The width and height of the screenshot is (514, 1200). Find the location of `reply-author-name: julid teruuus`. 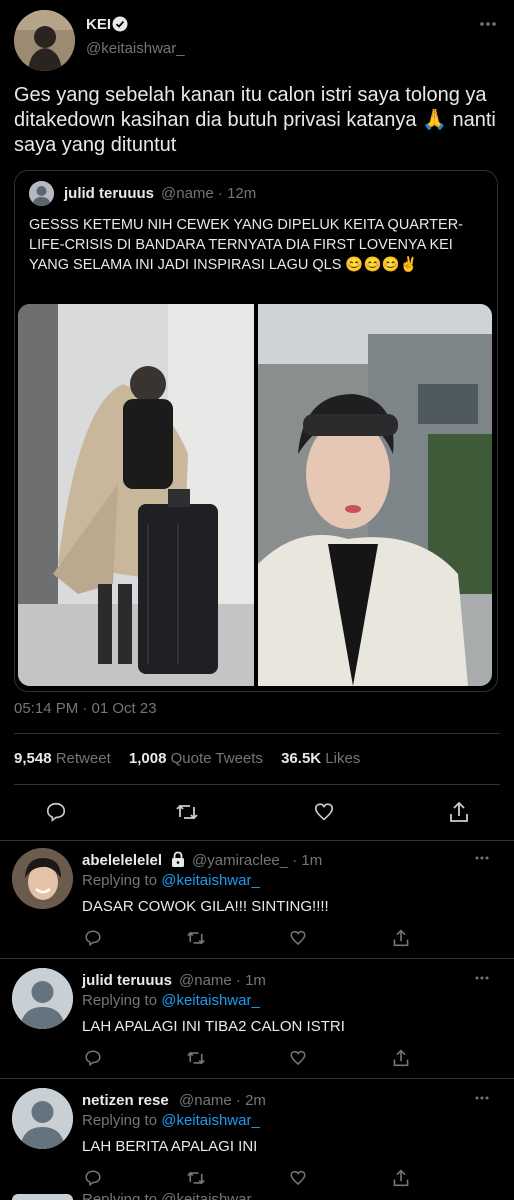

reply-author-name: julid teruuus is located at coordinates (127, 980).